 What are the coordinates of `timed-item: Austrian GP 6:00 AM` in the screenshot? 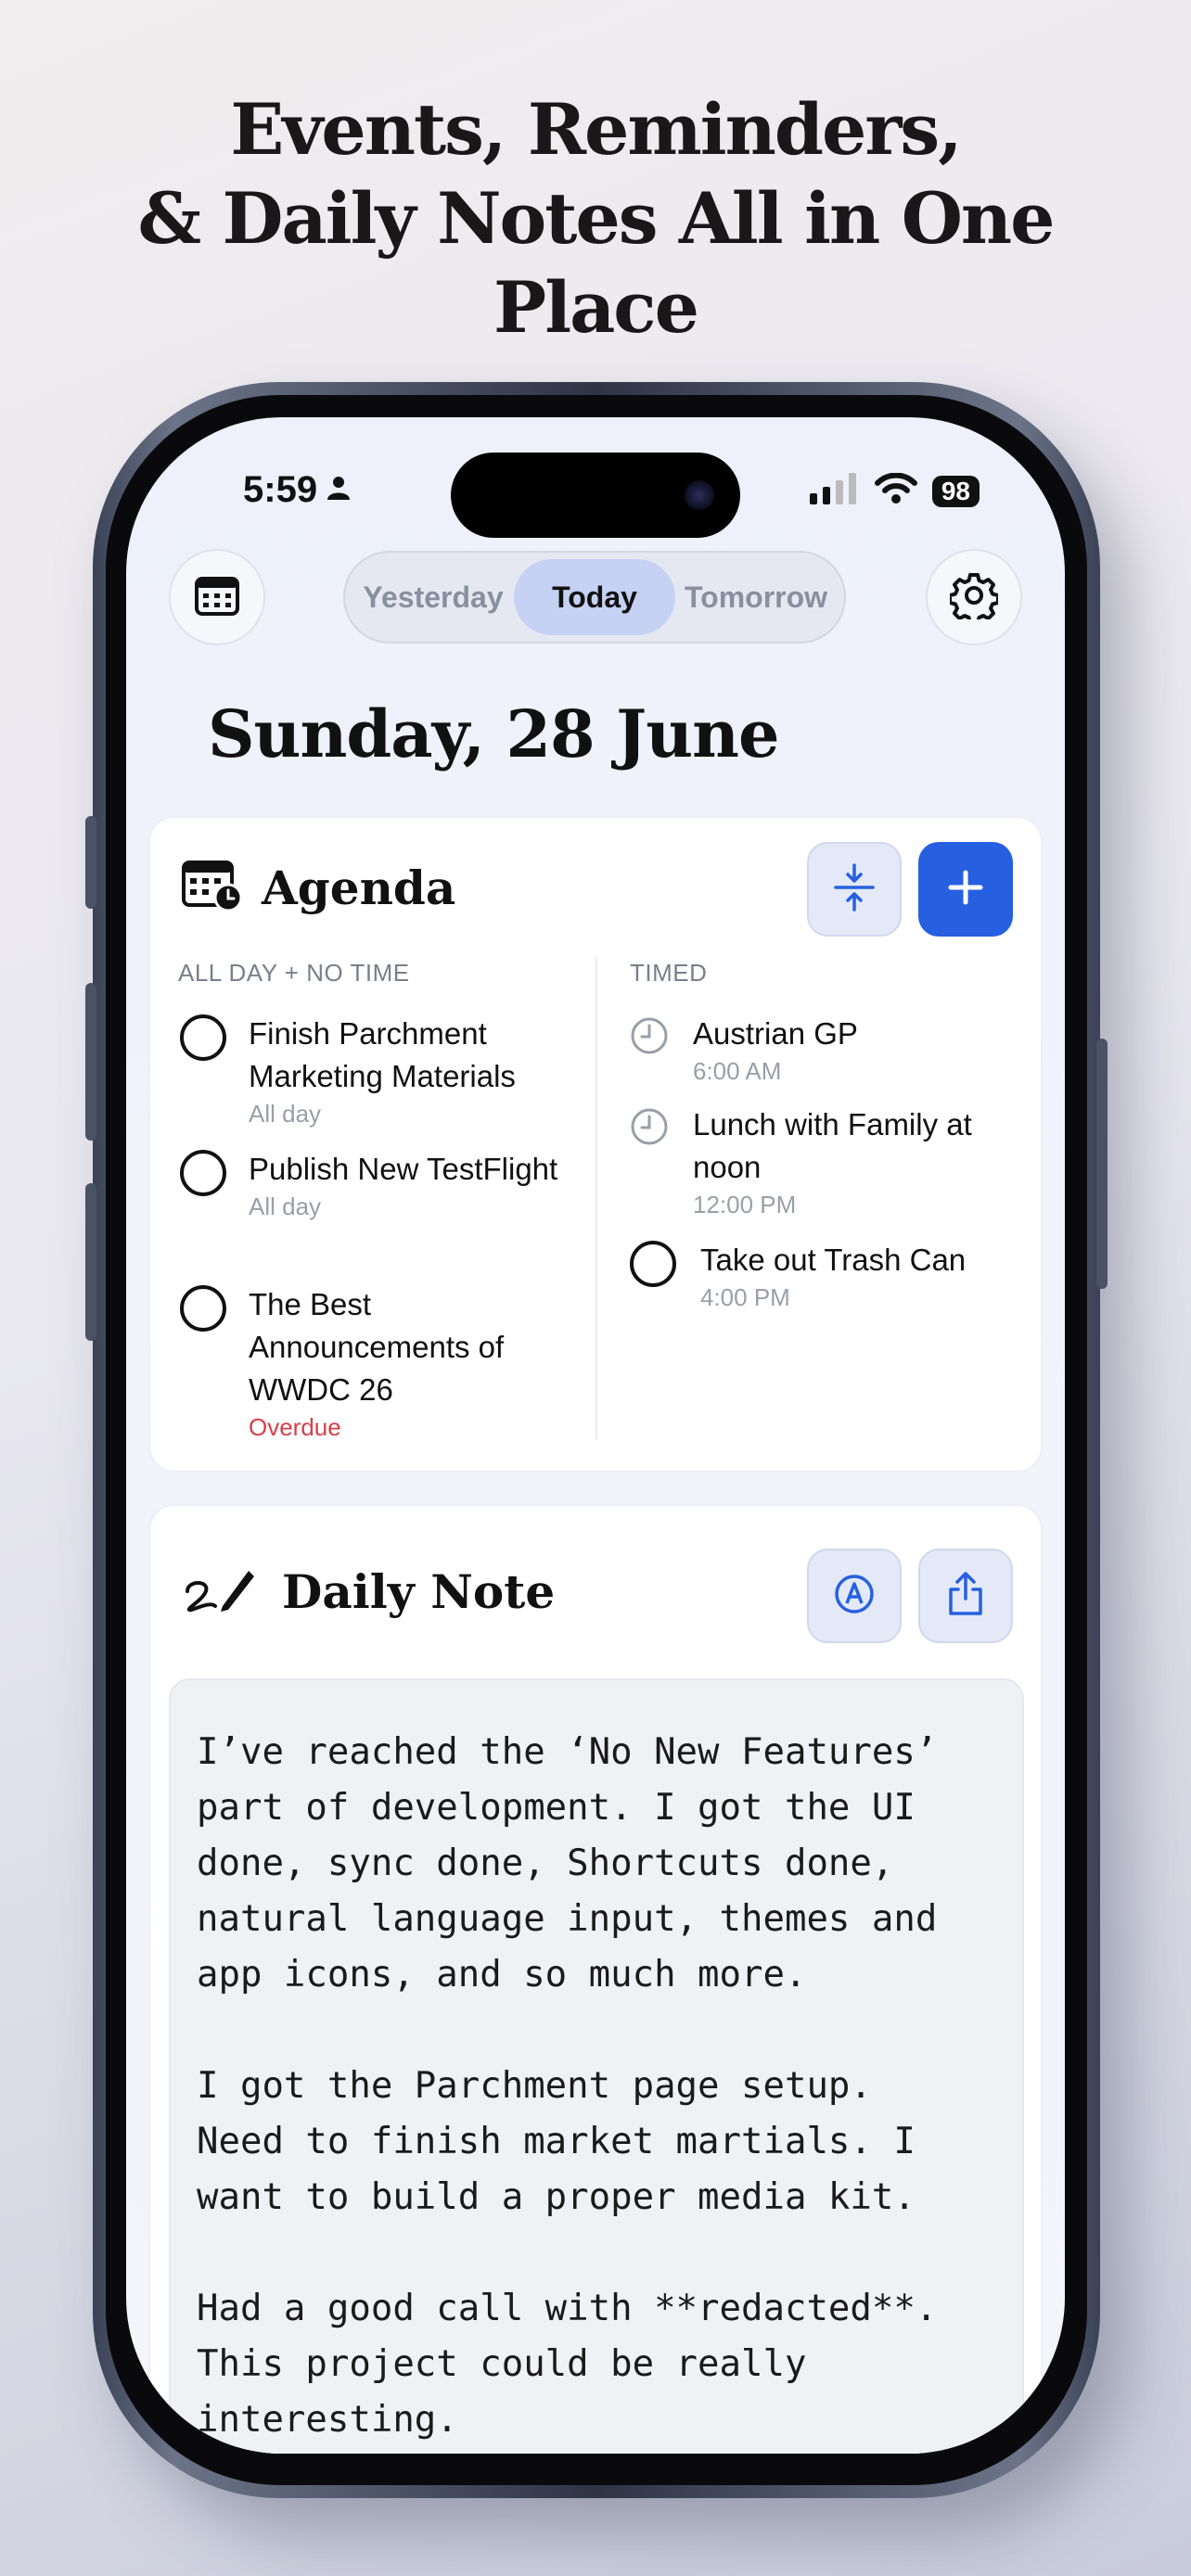 It's located at (824, 1050).